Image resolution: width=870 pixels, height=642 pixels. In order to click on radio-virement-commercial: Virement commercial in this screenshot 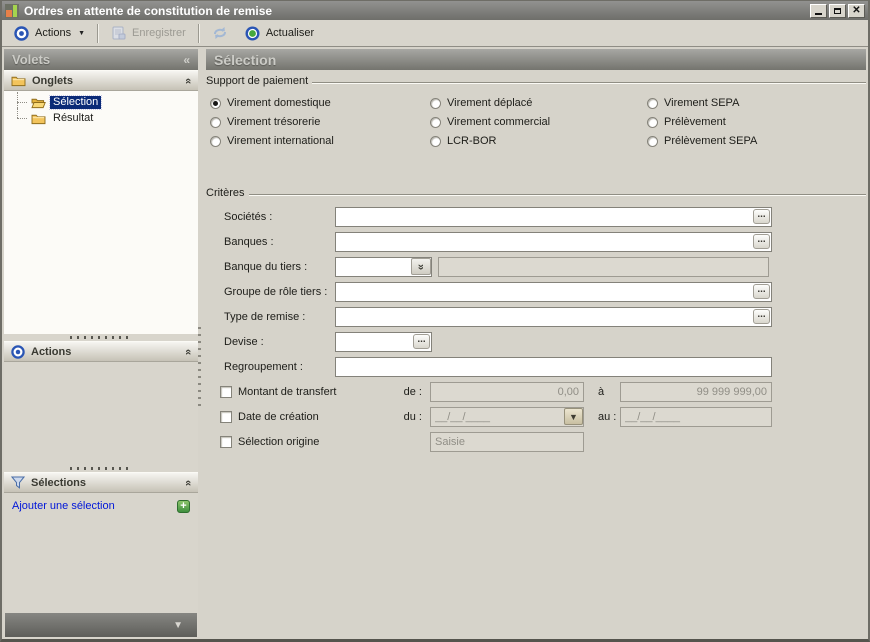, I will do `click(538, 122)`.